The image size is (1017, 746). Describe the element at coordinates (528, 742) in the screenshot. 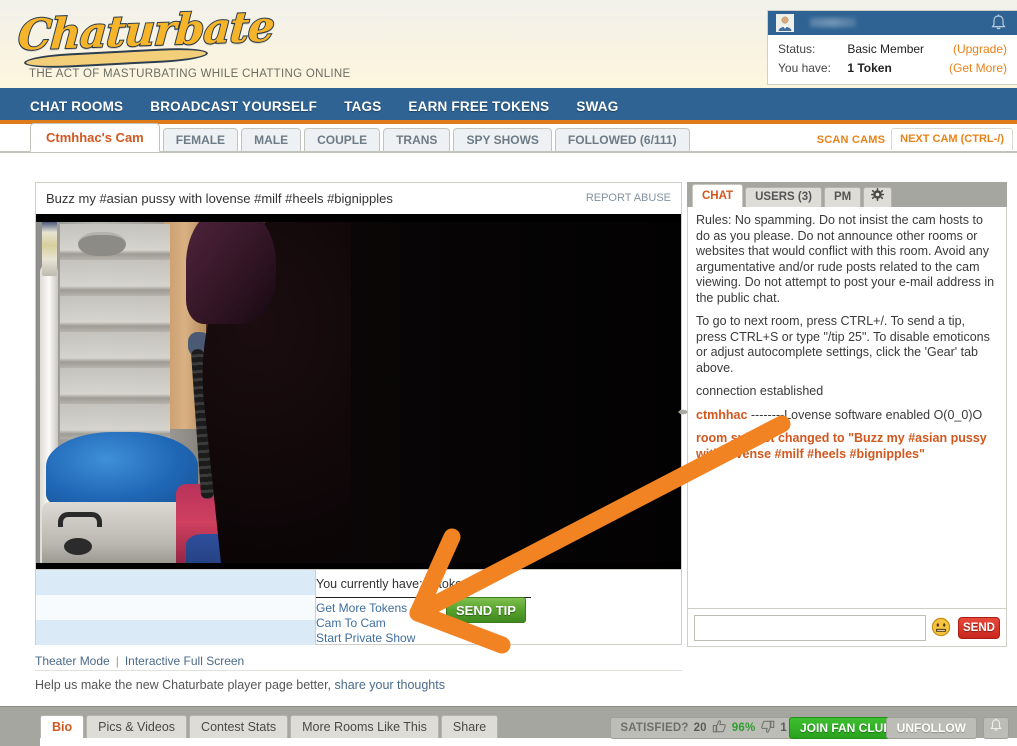

I see `bottom-content-panel` at that location.